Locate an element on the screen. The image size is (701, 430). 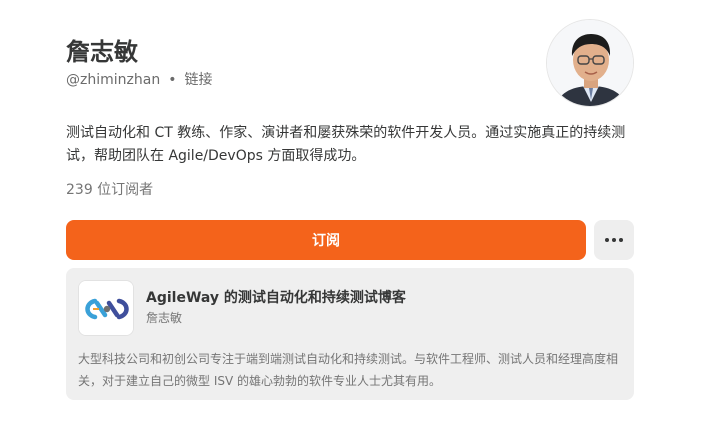
author-handle: @zhiminzhan is located at coordinates (113, 80).